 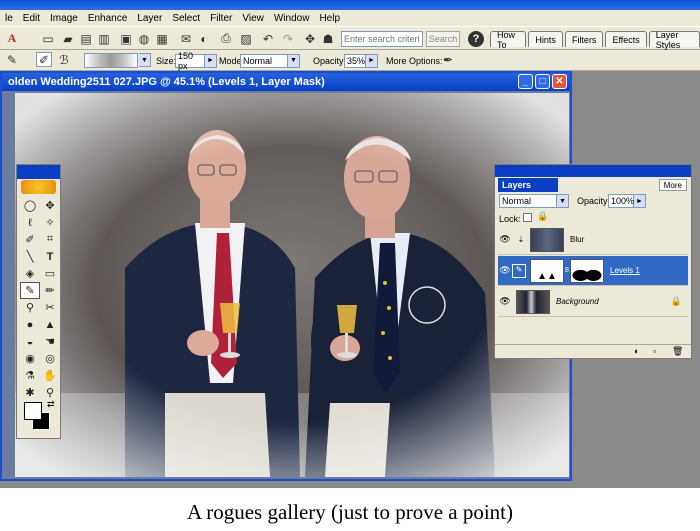 What do you see at coordinates (30, 324) in the screenshot?
I see `blur-tool-icon: ●` at bounding box center [30, 324].